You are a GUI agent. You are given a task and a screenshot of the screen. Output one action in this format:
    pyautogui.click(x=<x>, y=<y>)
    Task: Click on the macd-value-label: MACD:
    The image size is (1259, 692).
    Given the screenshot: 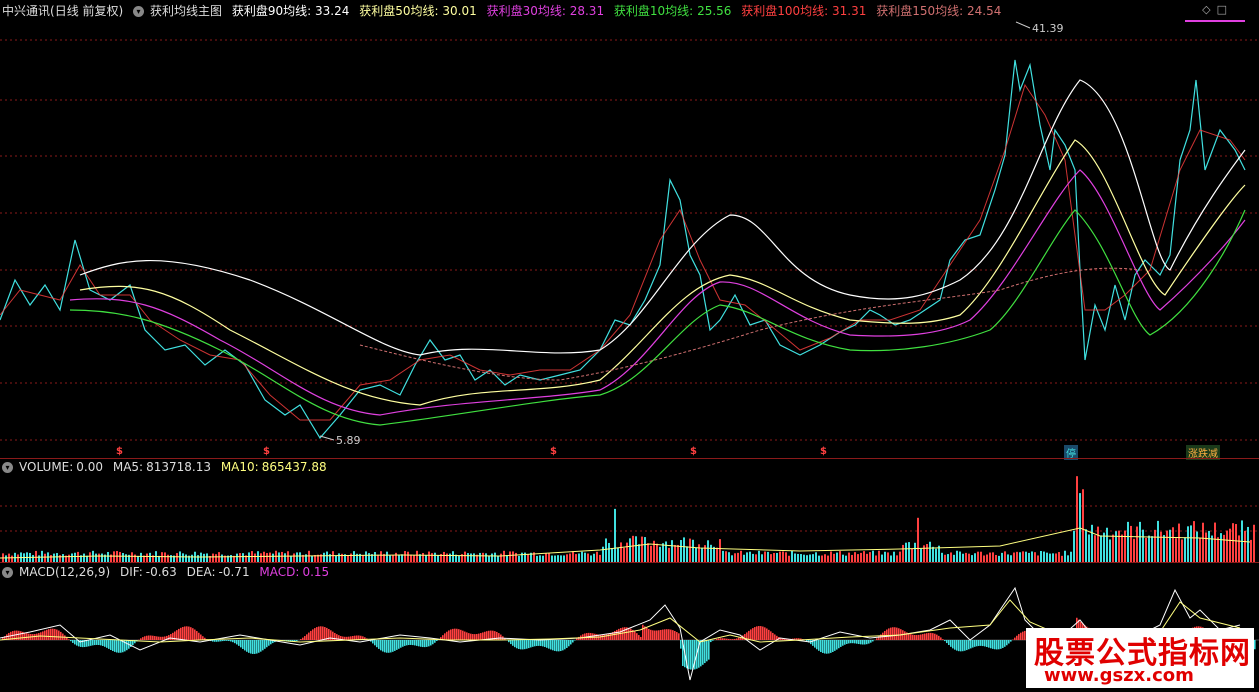 What is the action you would take?
    pyautogui.click(x=279, y=572)
    